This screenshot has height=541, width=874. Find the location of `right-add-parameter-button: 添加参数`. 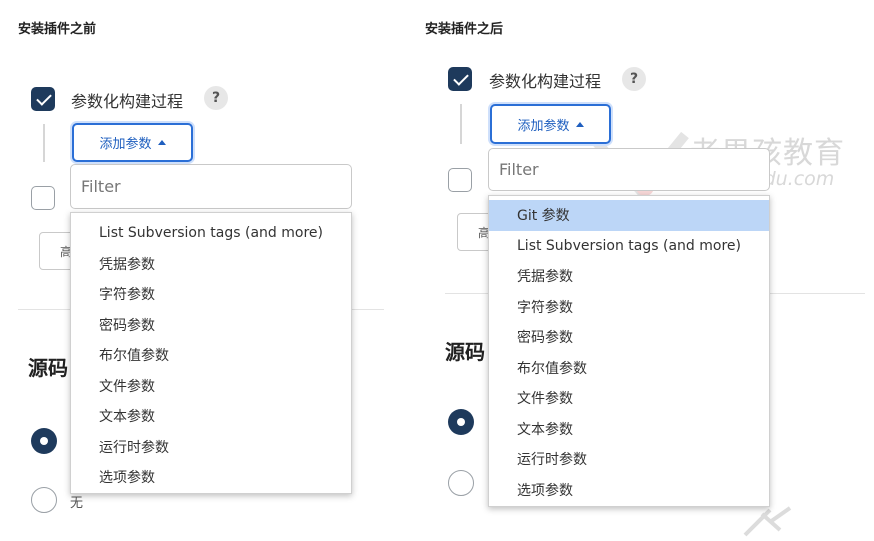

right-add-parameter-button: 添加参数 is located at coordinates (550, 124).